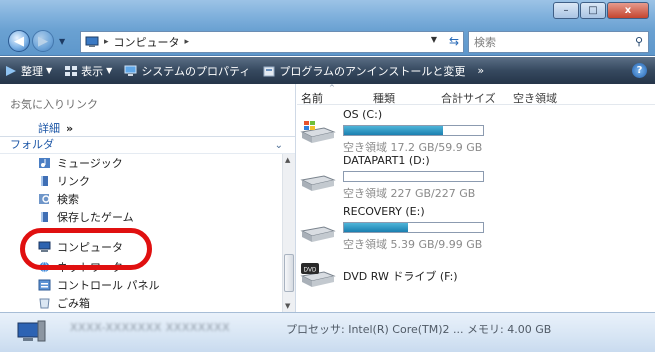 The height and width of the screenshot is (352, 655). I want to click on forward-arrow-icon: ▶, so click(43, 41).